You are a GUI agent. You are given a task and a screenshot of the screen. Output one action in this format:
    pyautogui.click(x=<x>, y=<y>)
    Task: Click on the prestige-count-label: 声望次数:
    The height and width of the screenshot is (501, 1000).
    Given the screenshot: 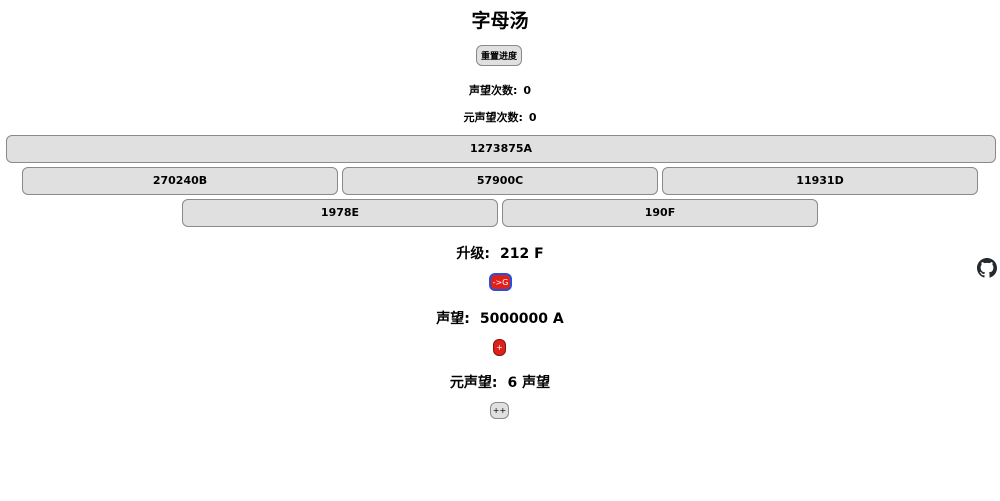 What is the action you would take?
    pyautogui.click(x=493, y=90)
    